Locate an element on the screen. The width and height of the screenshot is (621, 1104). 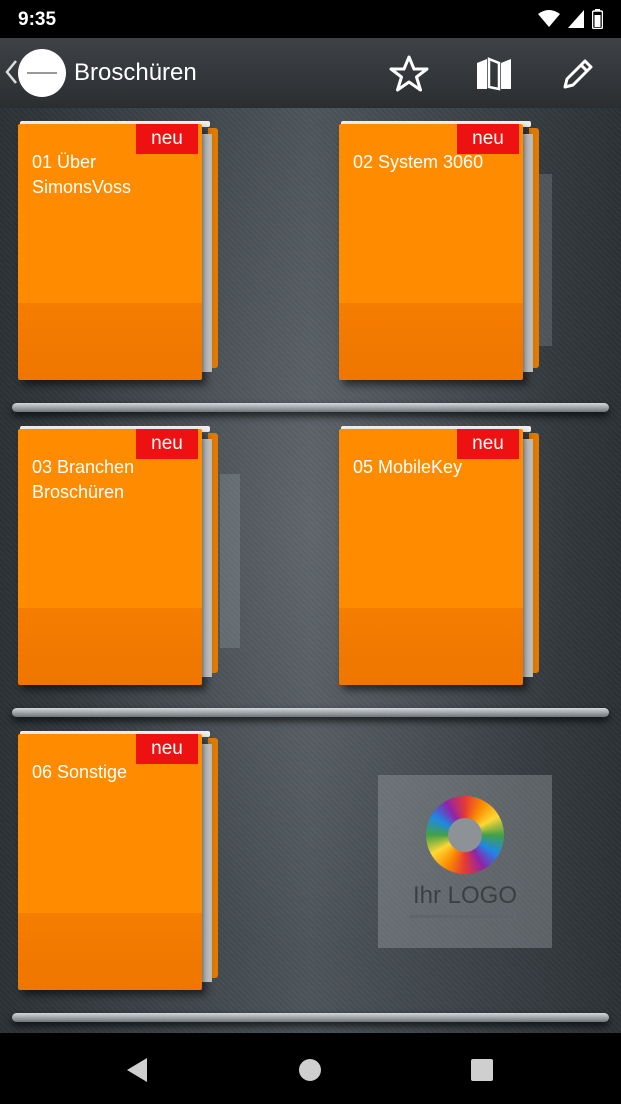
battery-icon is located at coordinates (597, 19).